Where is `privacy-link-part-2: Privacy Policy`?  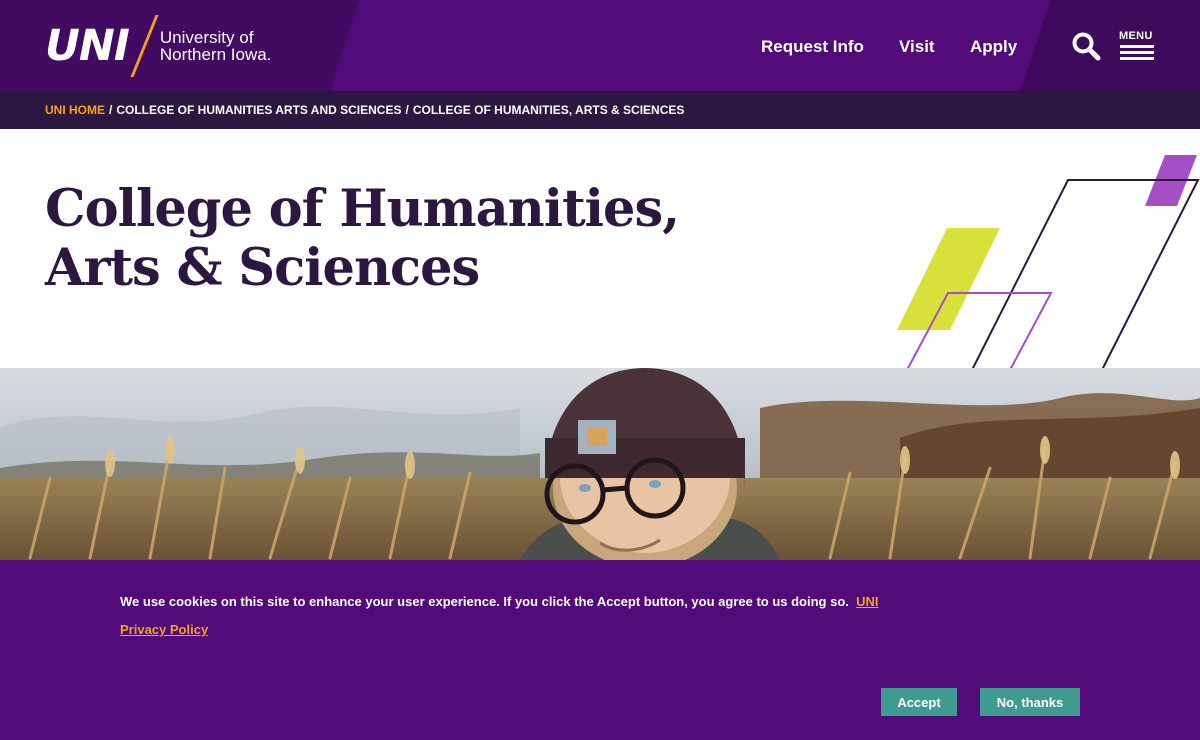 privacy-link-part-2: Privacy Policy is located at coordinates (164, 629).